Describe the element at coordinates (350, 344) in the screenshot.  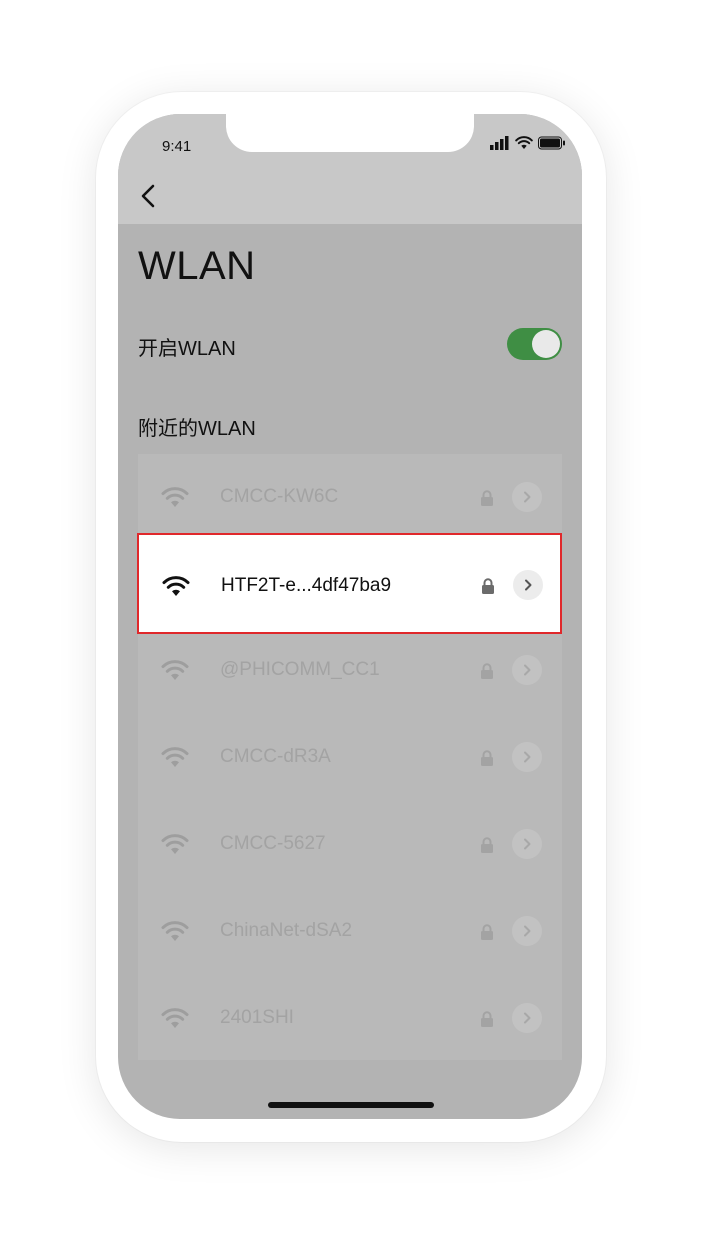
I see `wlan-toggle-row: 开启WLAN` at that location.